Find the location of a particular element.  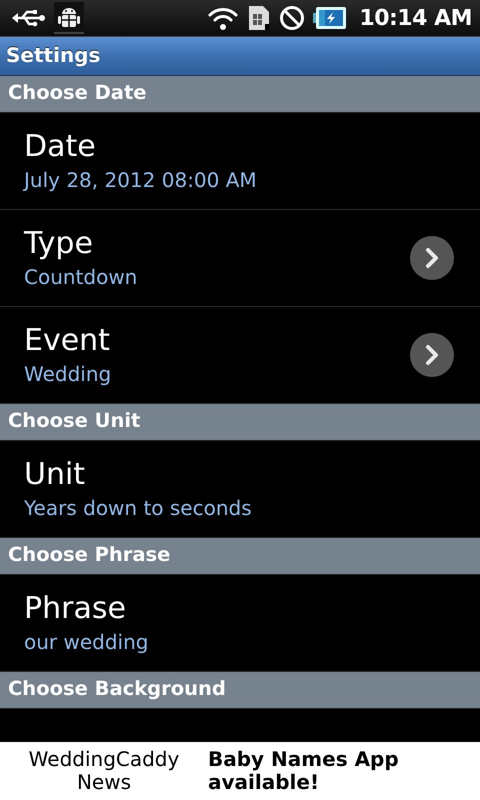

setting-summary: Wedding is located at coordinates (68, 374).